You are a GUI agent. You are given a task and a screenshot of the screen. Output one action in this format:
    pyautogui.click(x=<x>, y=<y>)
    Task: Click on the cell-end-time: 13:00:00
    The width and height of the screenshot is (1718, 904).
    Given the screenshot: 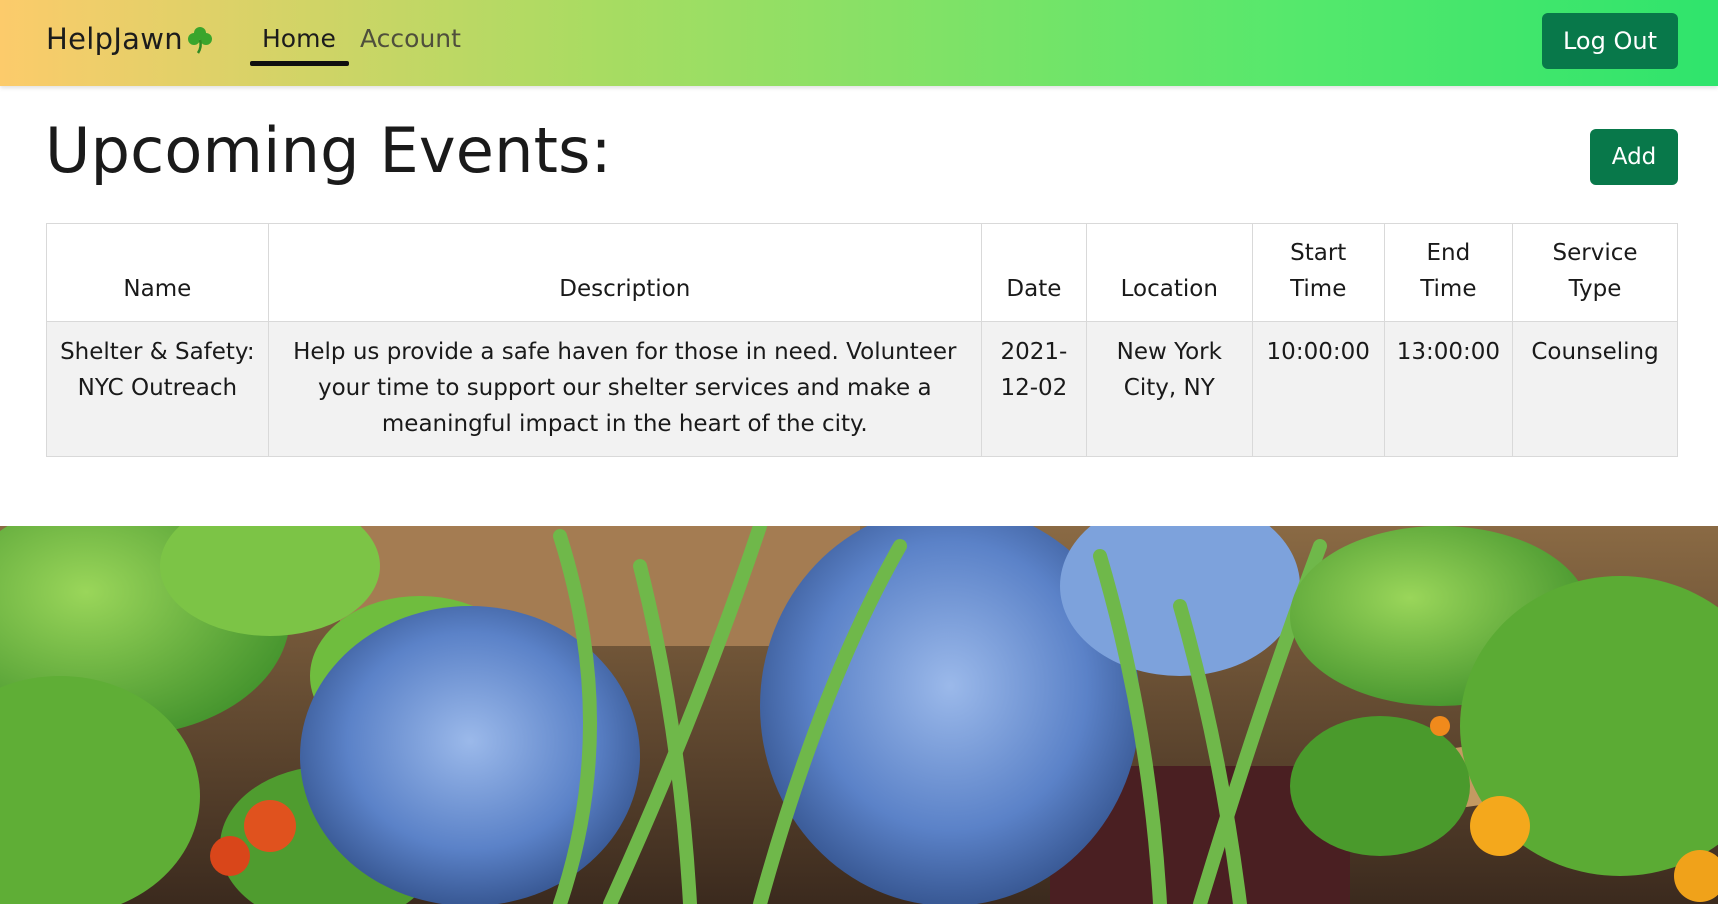 What is the action you would take?
    pyautogui.click(x=1448, y=389)
    